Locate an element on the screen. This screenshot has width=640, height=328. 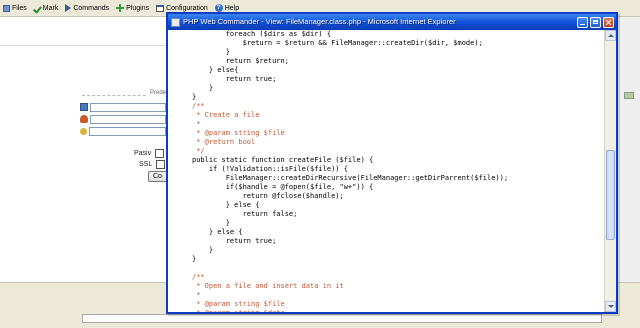
configuration-icon is located at coordinates (160, 8).